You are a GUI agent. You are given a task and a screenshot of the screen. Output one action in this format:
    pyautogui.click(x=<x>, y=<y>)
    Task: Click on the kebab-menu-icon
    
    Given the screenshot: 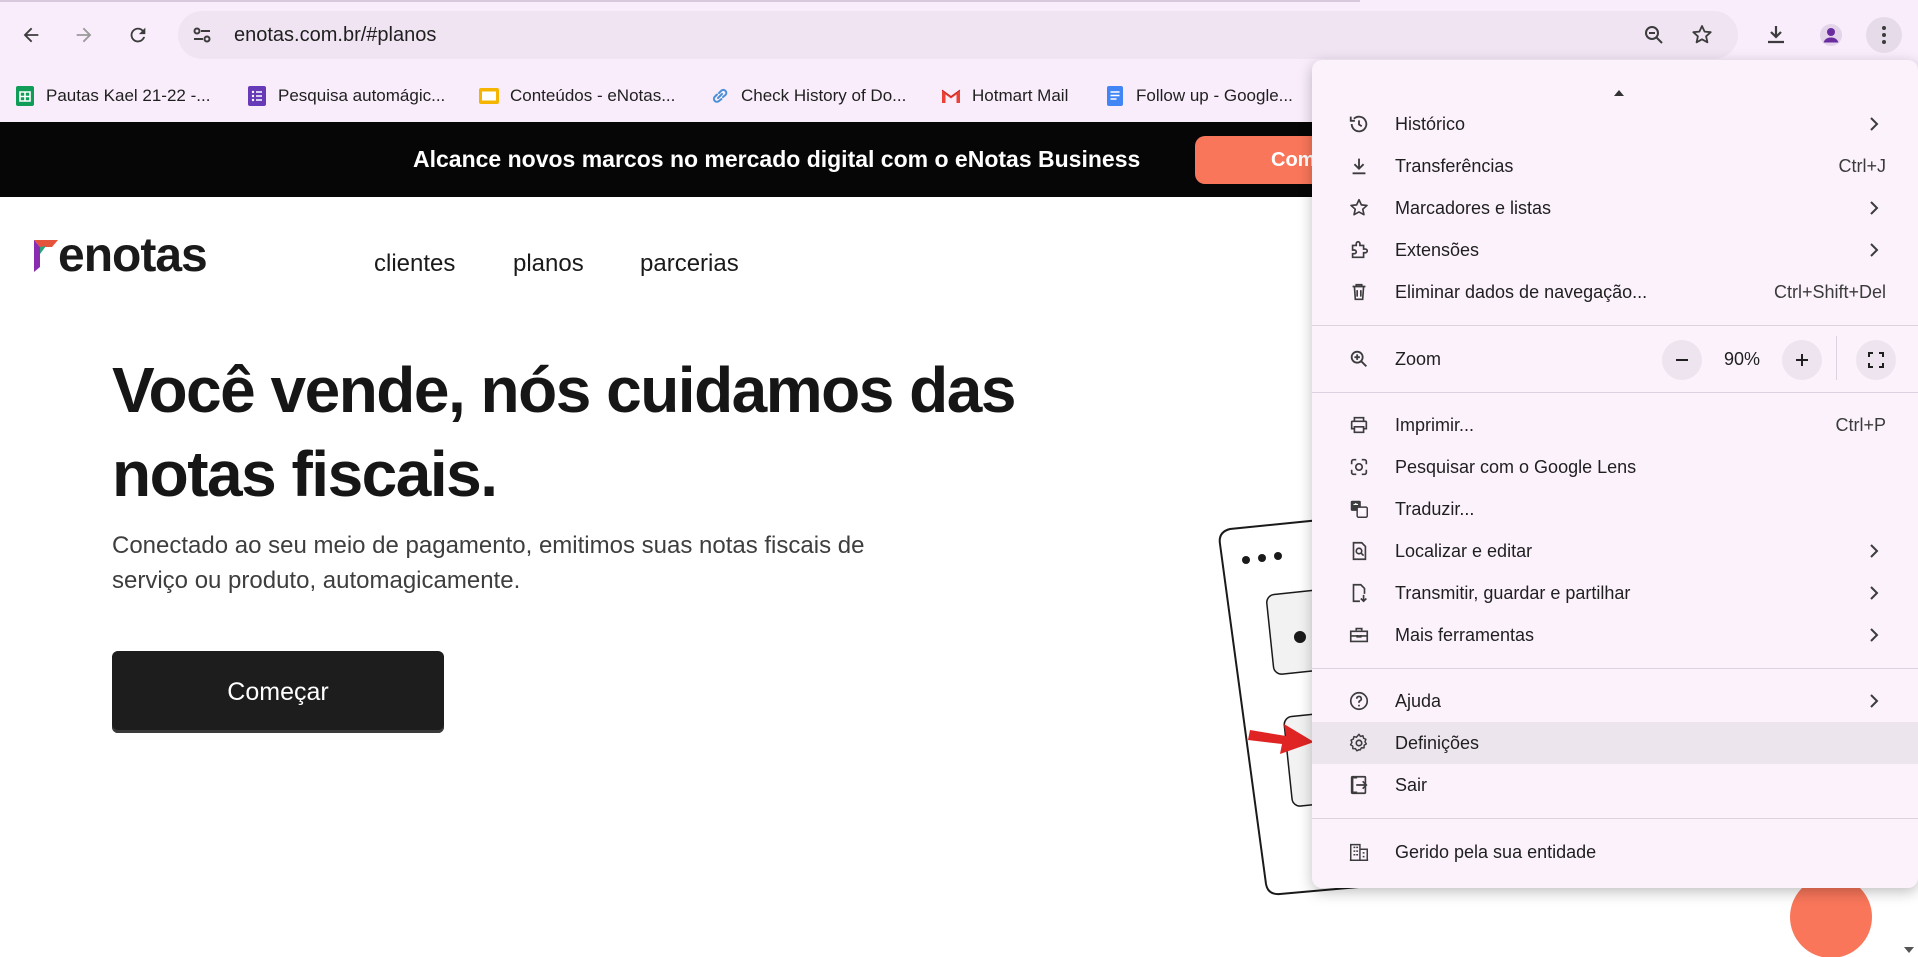 What is the action you would take?
    pyautogui.click(x=1884, y=35)
    